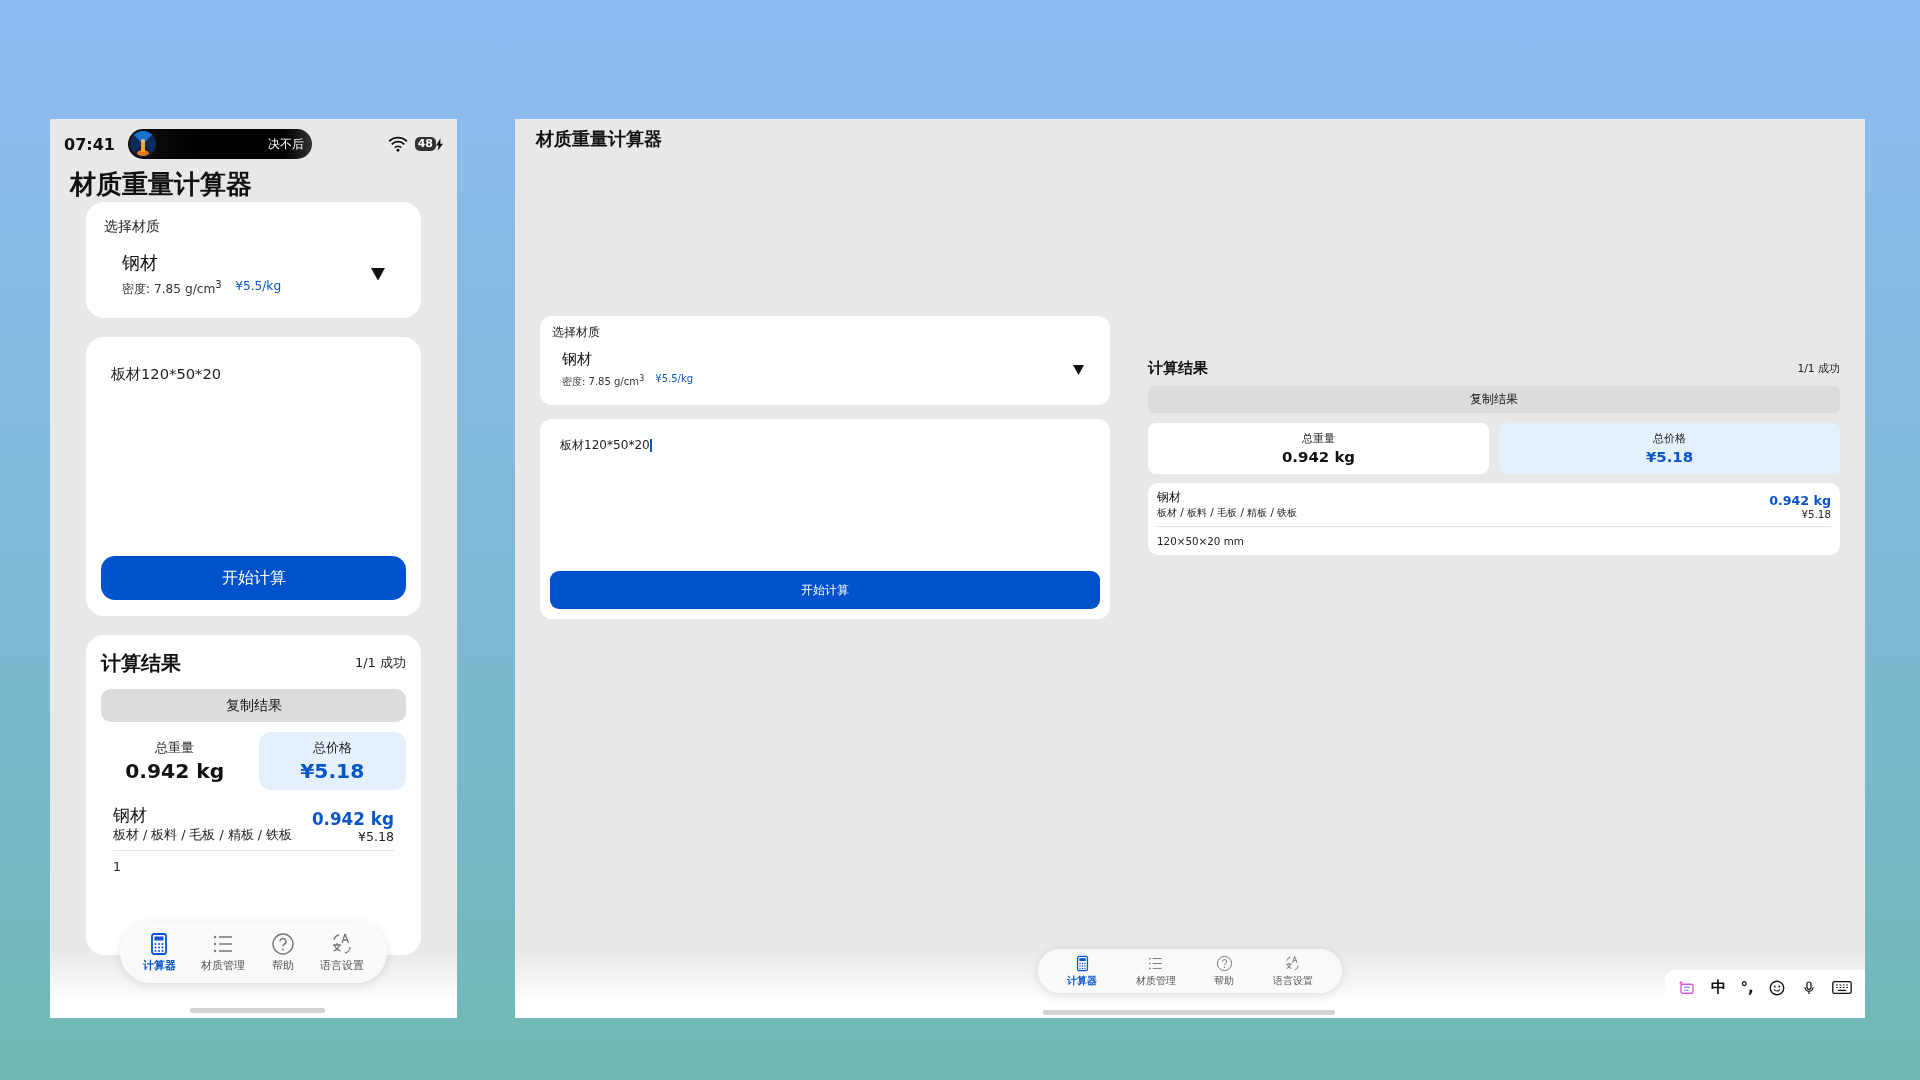 The image size is (1920, 1080). I want to click on punctuation-key: °,, so click(1747, 987).